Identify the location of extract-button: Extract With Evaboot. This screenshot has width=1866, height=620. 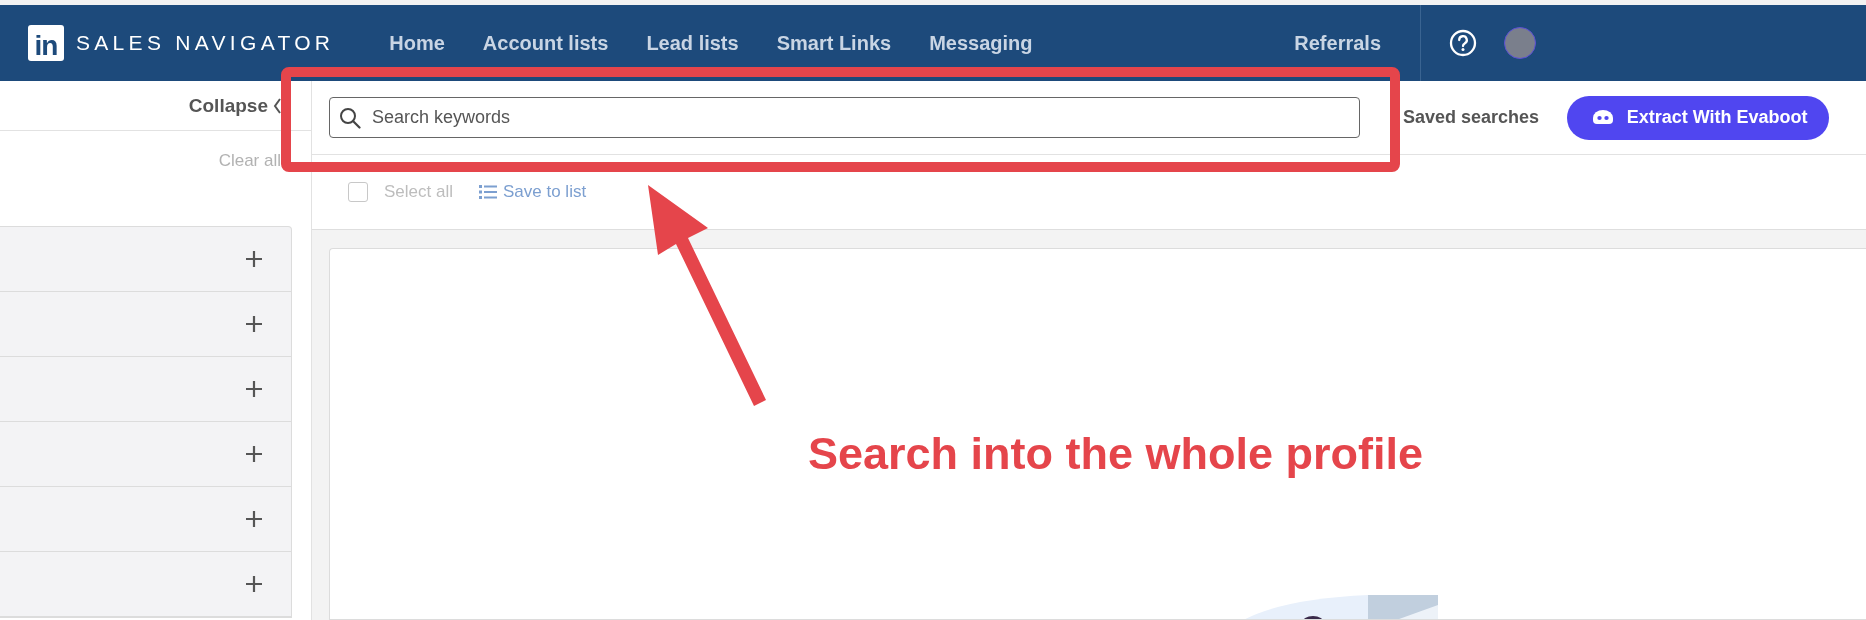
(1698, 117).